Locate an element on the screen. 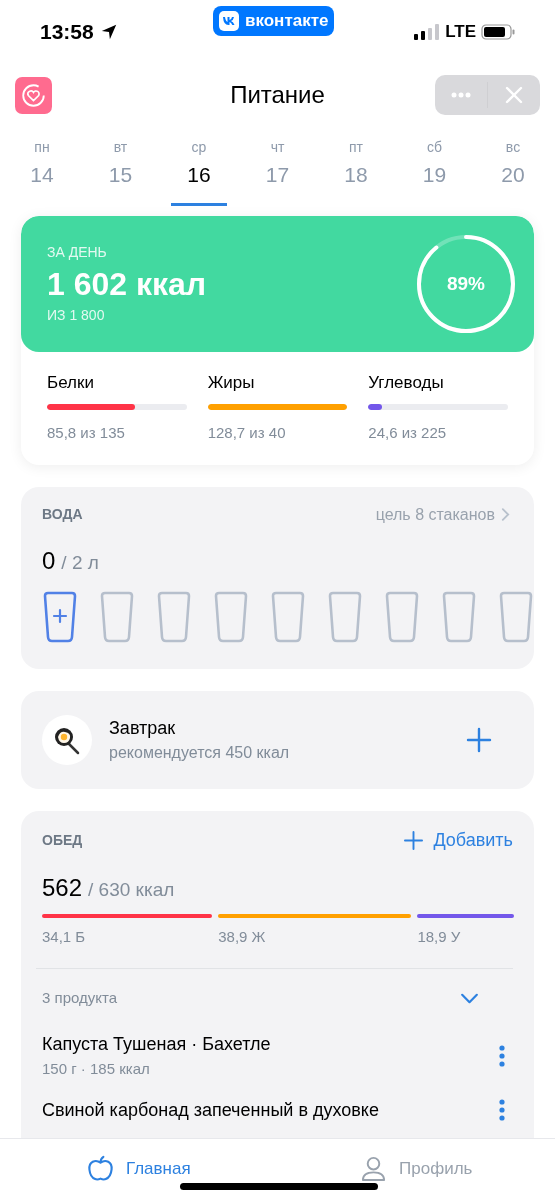 This screenshot has width=555, height=1200. day-tab: сб 19 is located at coordinates (434, 167).